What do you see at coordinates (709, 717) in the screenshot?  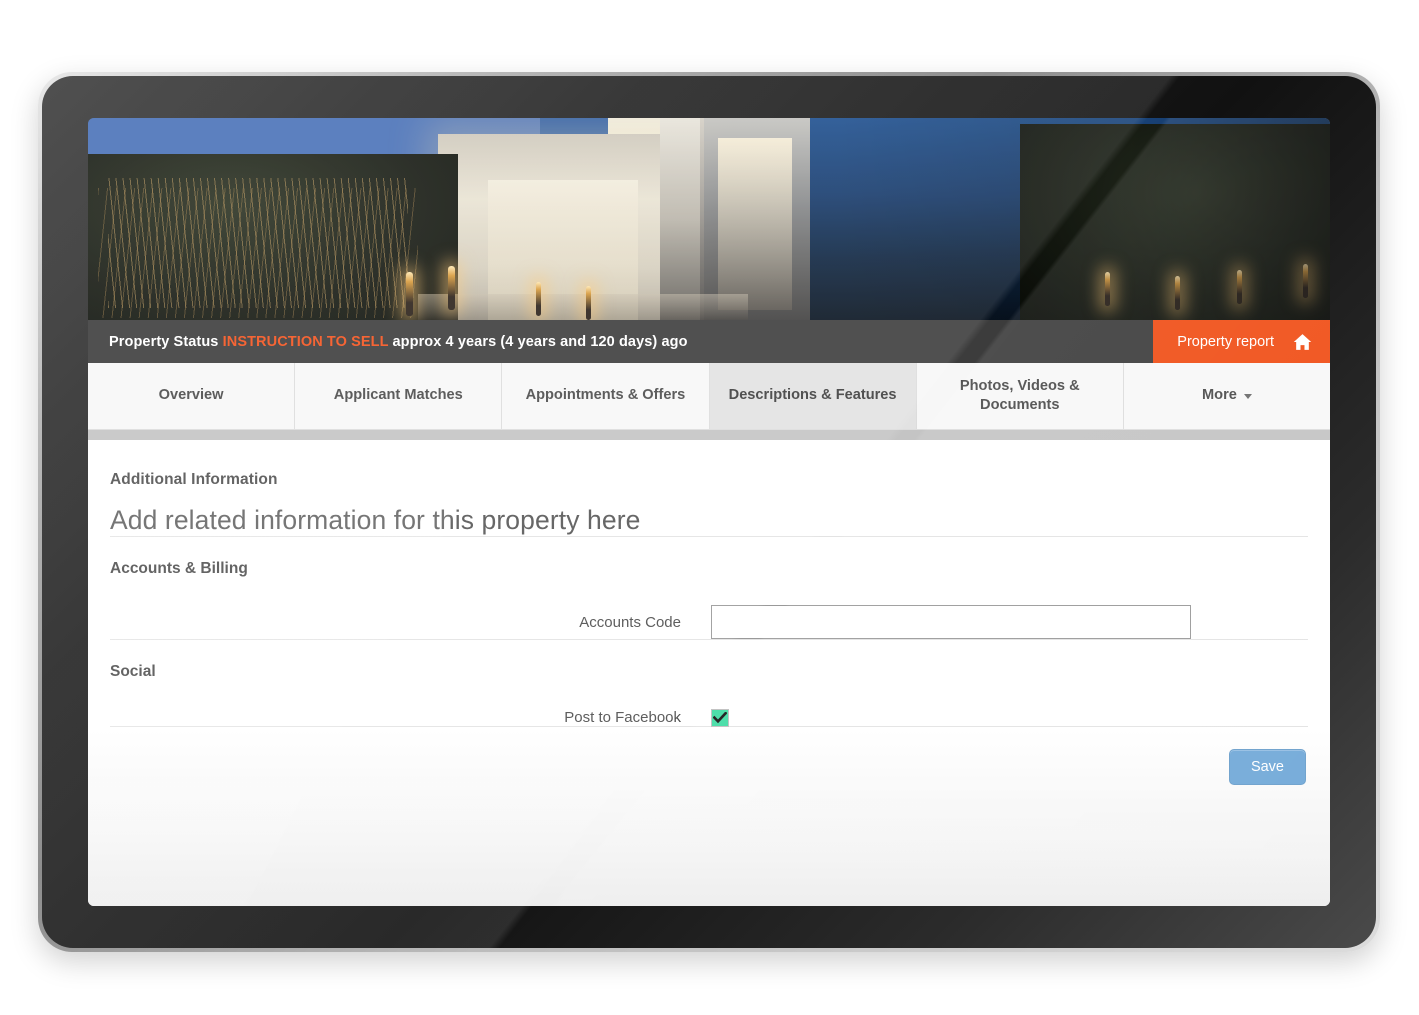 I see `post-to-facebook-row: Post to Facebook` at bounding box center [709, 717].